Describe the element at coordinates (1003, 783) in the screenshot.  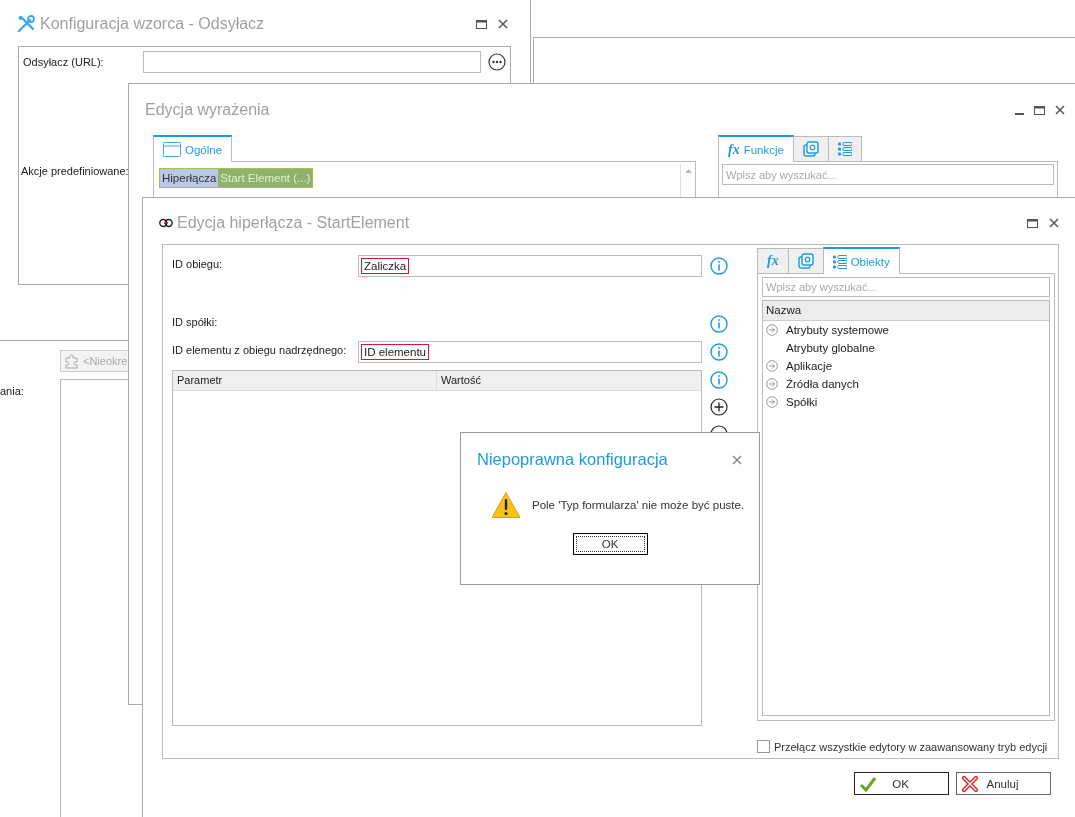
I see `cancel-button: Anuluj` at that location.